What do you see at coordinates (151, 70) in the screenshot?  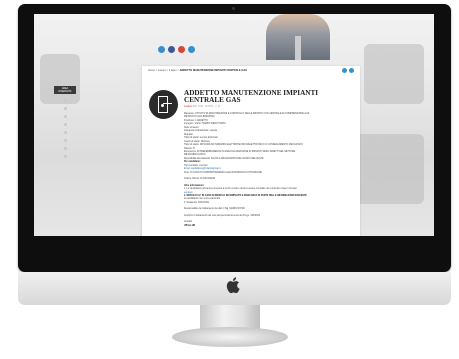 I see `breadcrumb-home: Home` at bounding box center [151, 70].